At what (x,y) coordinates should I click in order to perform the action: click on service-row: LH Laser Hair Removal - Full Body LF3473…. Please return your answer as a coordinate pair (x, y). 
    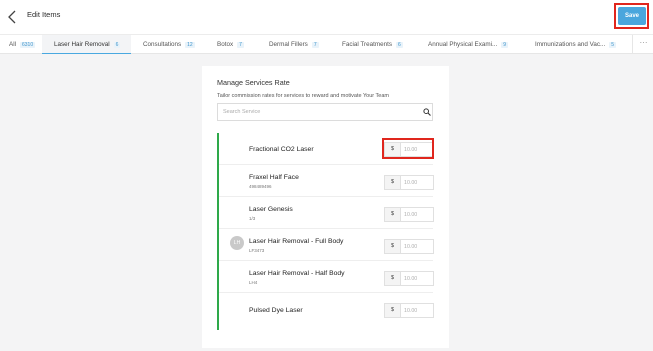
    Looking at the image, I should click on (326, 245).